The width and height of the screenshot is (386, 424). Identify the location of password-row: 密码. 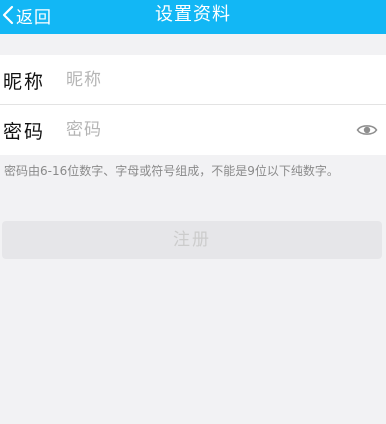
(193, 130).